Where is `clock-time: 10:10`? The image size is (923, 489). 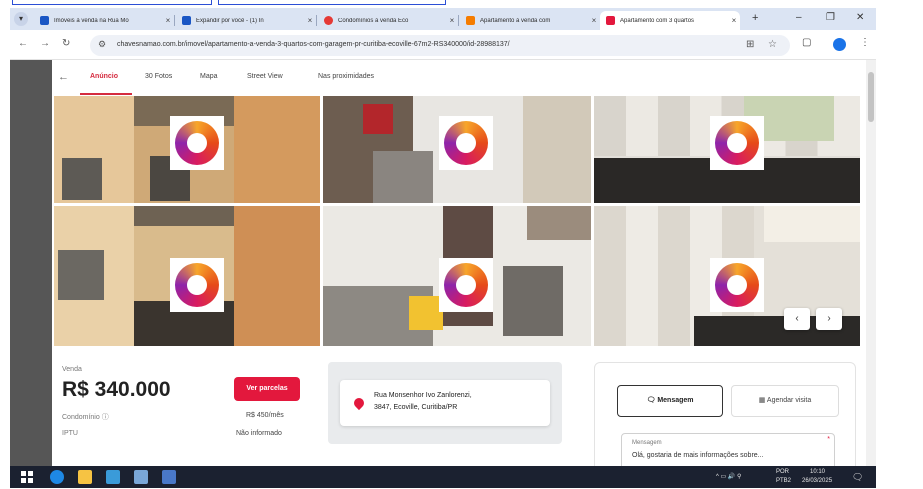 clock-time: 10:10 is located at coordinates (817, 472).